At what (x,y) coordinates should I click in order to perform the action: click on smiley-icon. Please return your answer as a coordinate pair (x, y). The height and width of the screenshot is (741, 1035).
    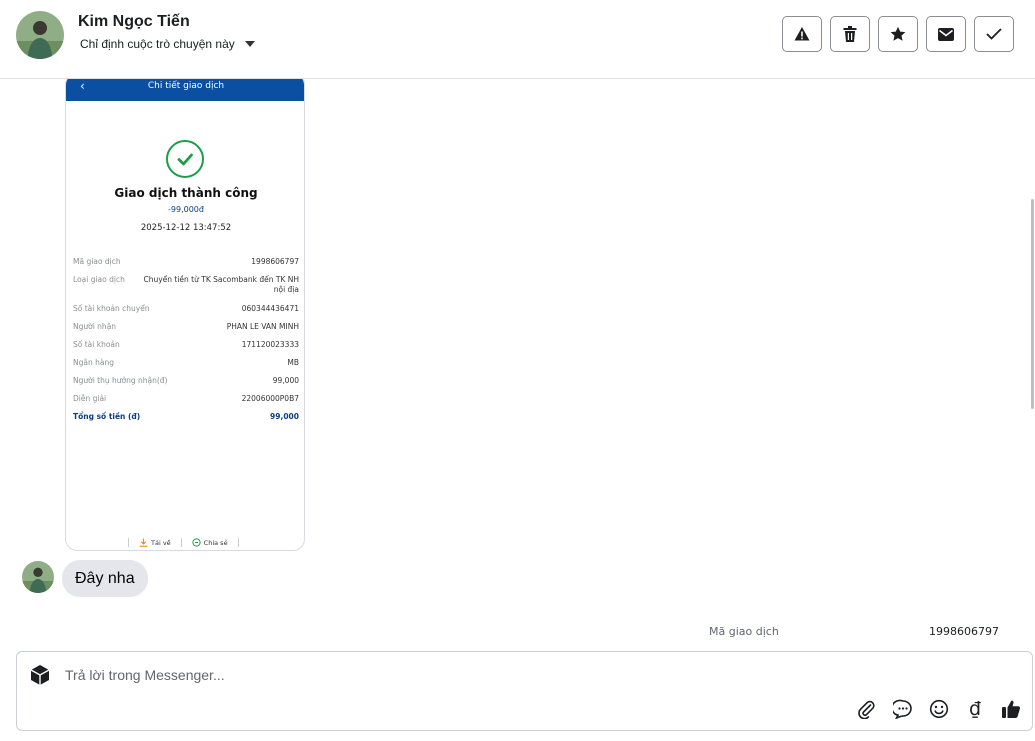
    Looking at the image, I should click on (939, 709).